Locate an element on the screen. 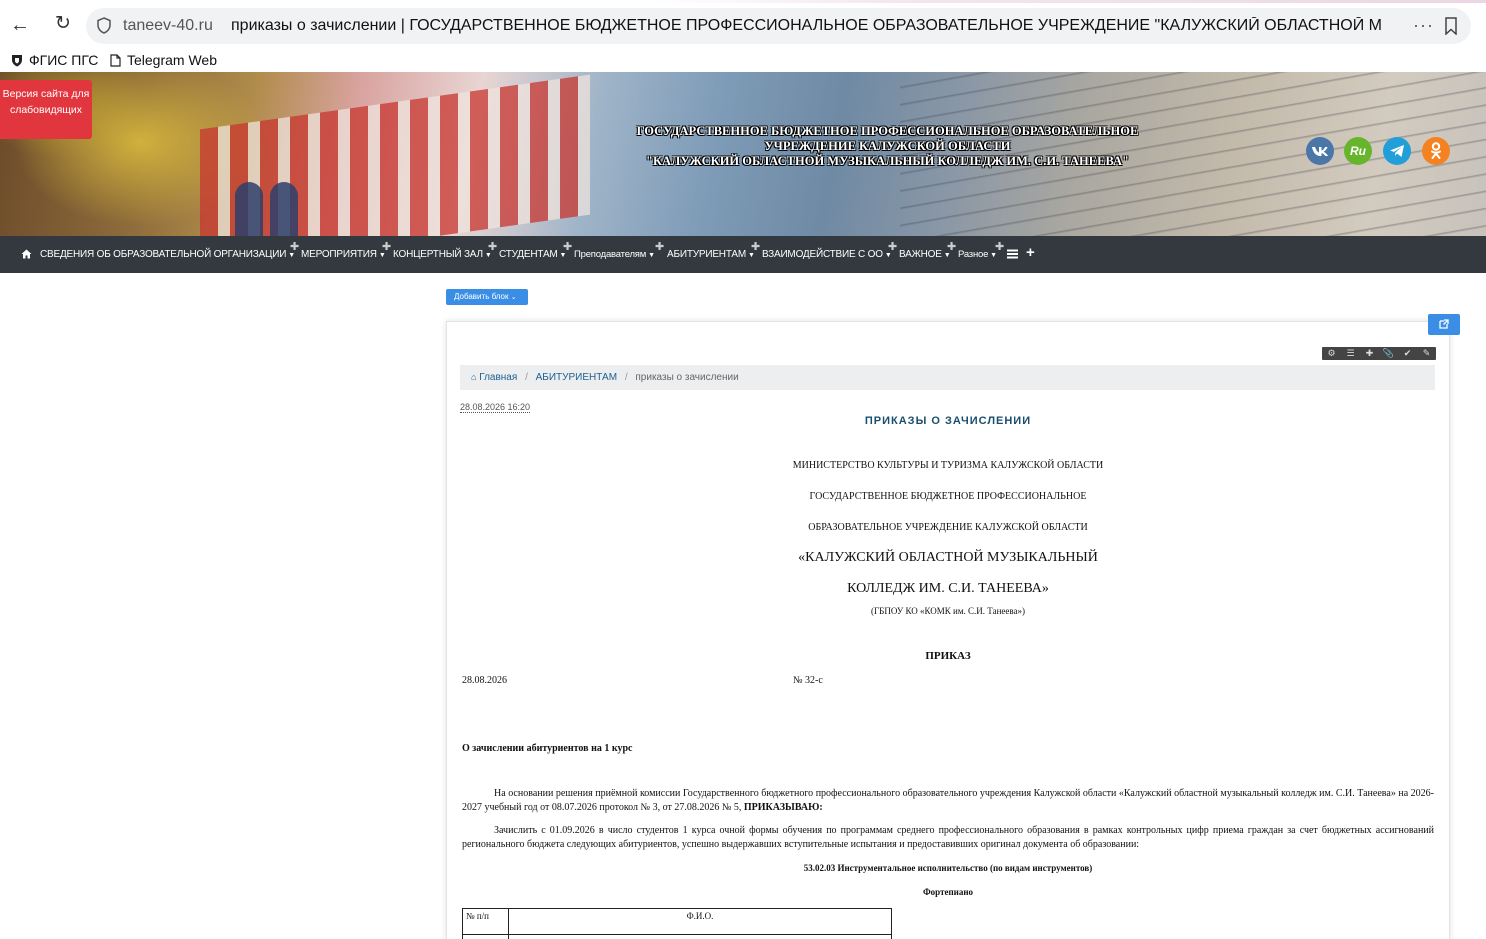 The width and height of the screenshot is (1486, 939). nav-item-org-info: СВЕДЕНИЯ ОБ ОБРАЗОВАТЕЛЬНОЙ ОРГАНИЗАЦИИ ▼ is located at coordinates (167, 254).